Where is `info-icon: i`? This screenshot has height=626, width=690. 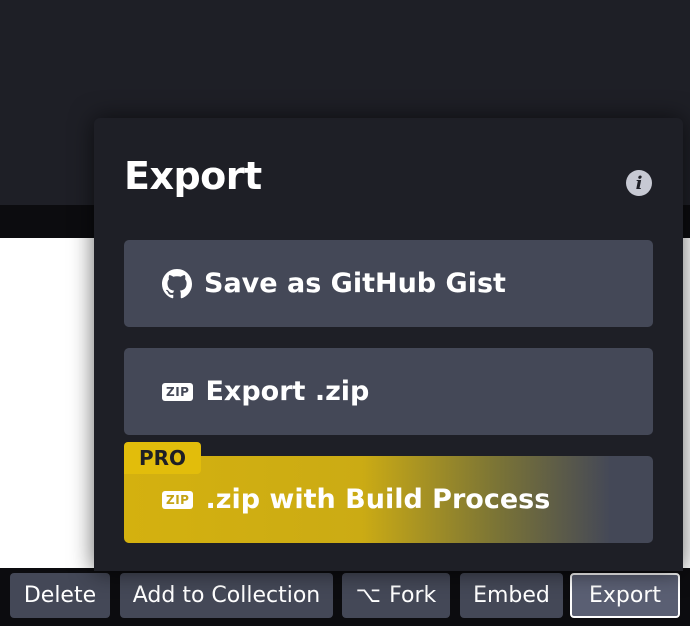
info-icon: i is located at coordinates (639, 183).